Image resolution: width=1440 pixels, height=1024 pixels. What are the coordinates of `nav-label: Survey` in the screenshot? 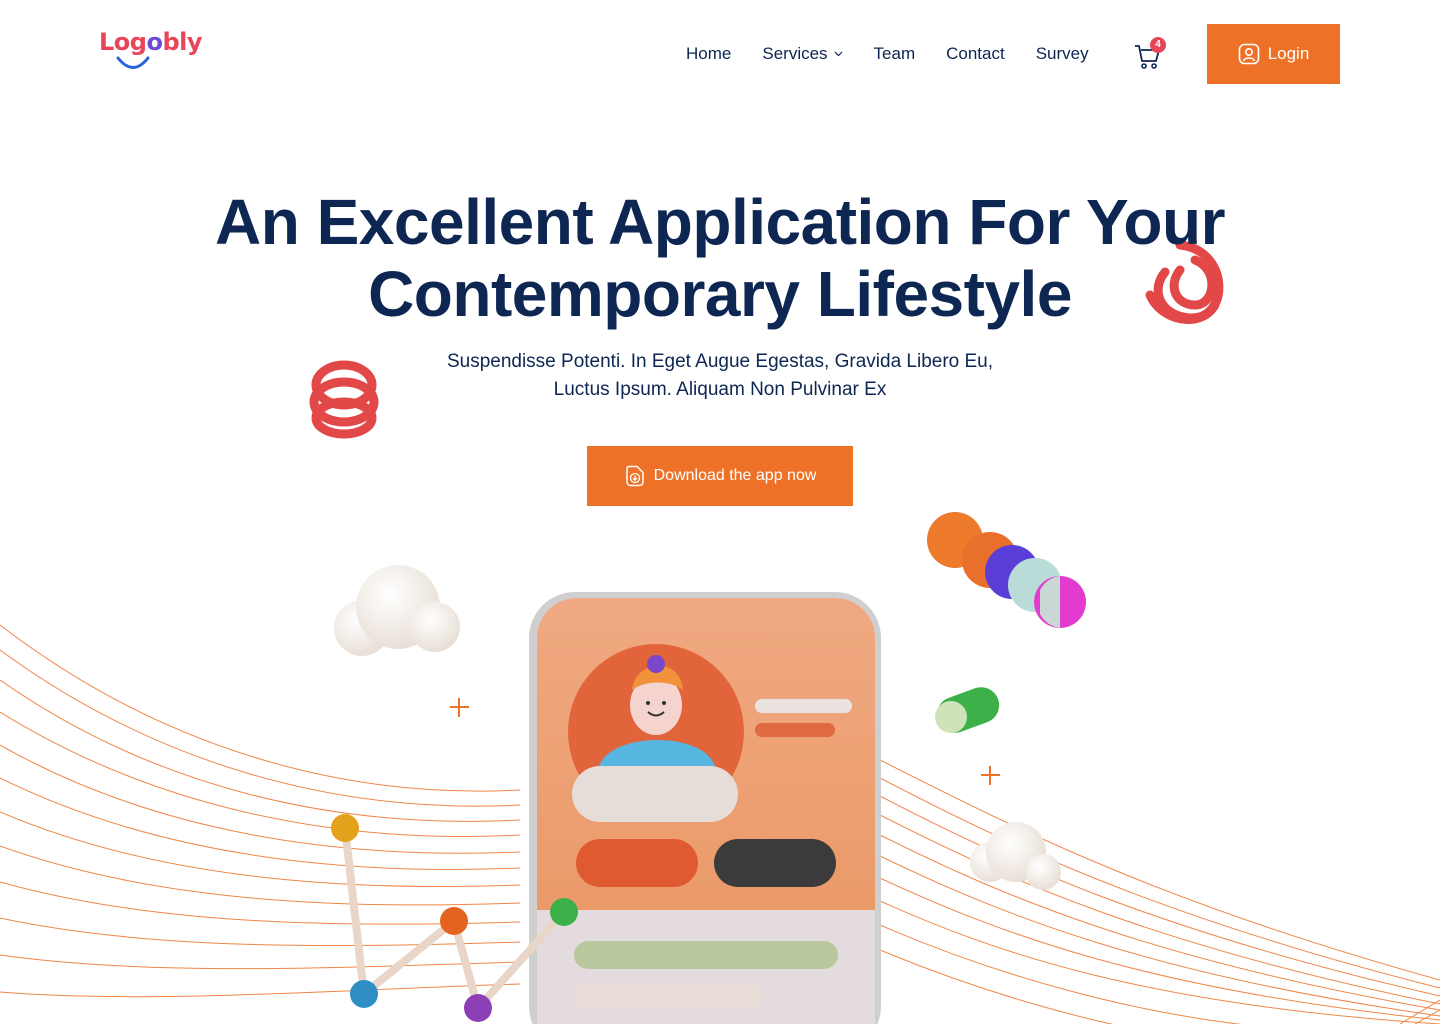 It's located at (1062, 53).